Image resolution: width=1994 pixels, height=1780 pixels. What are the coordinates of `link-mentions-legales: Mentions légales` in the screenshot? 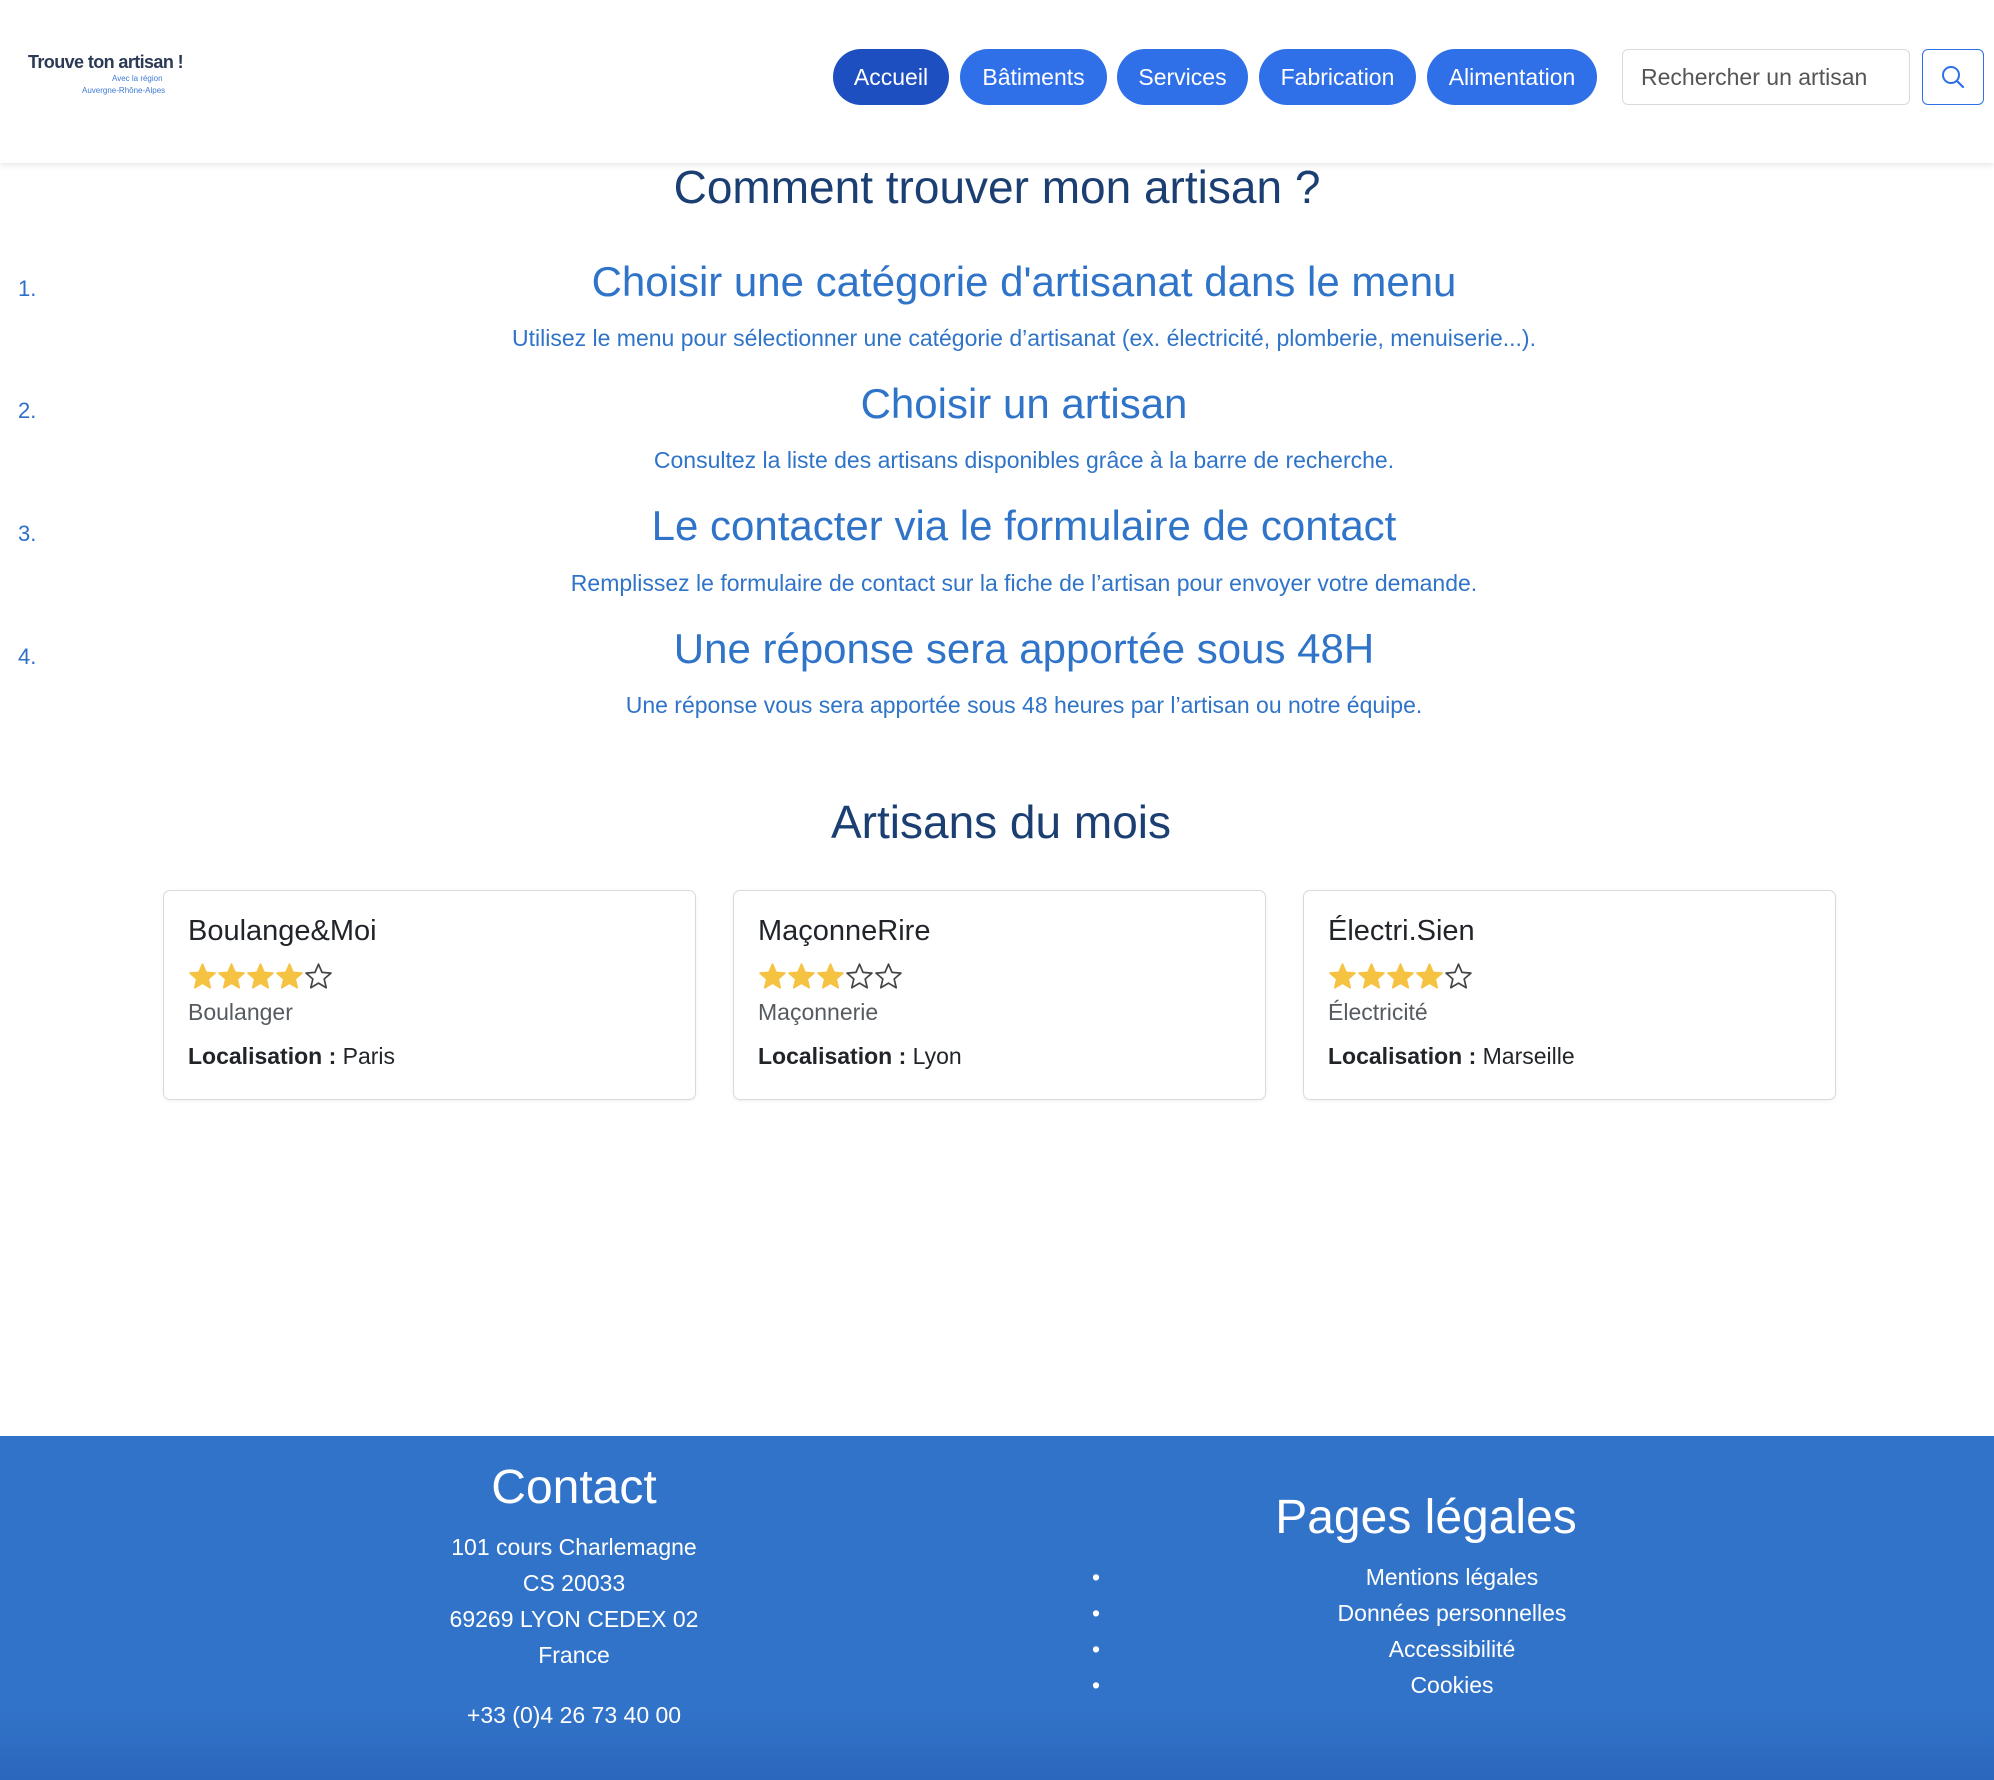 It's located at (1452, 1577).